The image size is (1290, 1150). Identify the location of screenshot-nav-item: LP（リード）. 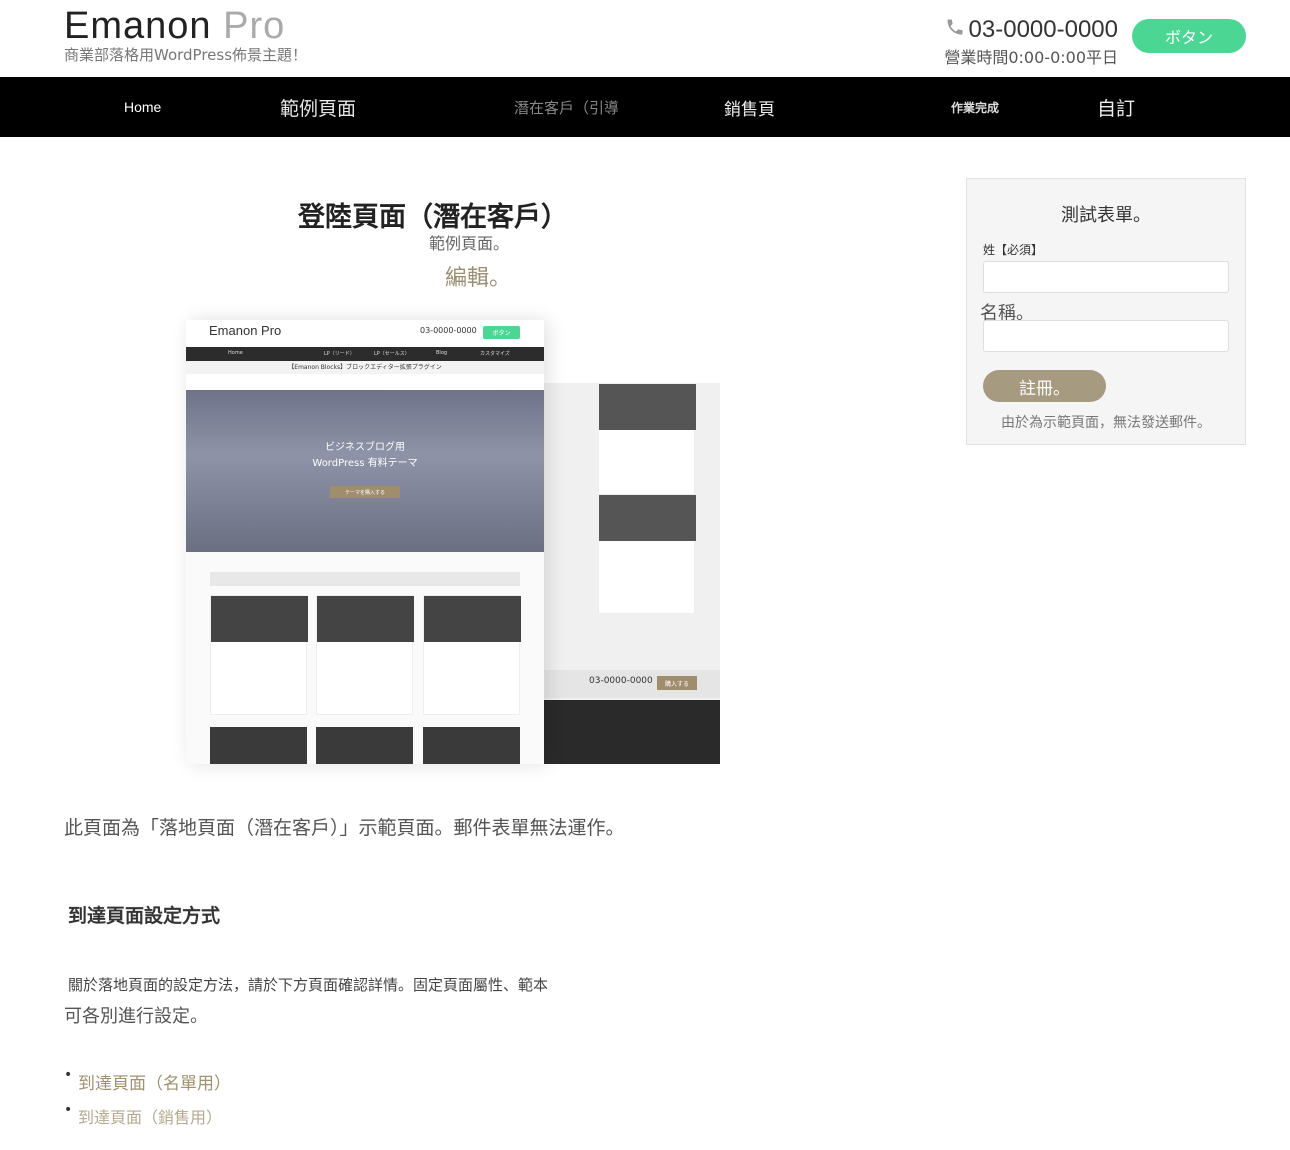
(339, 354).